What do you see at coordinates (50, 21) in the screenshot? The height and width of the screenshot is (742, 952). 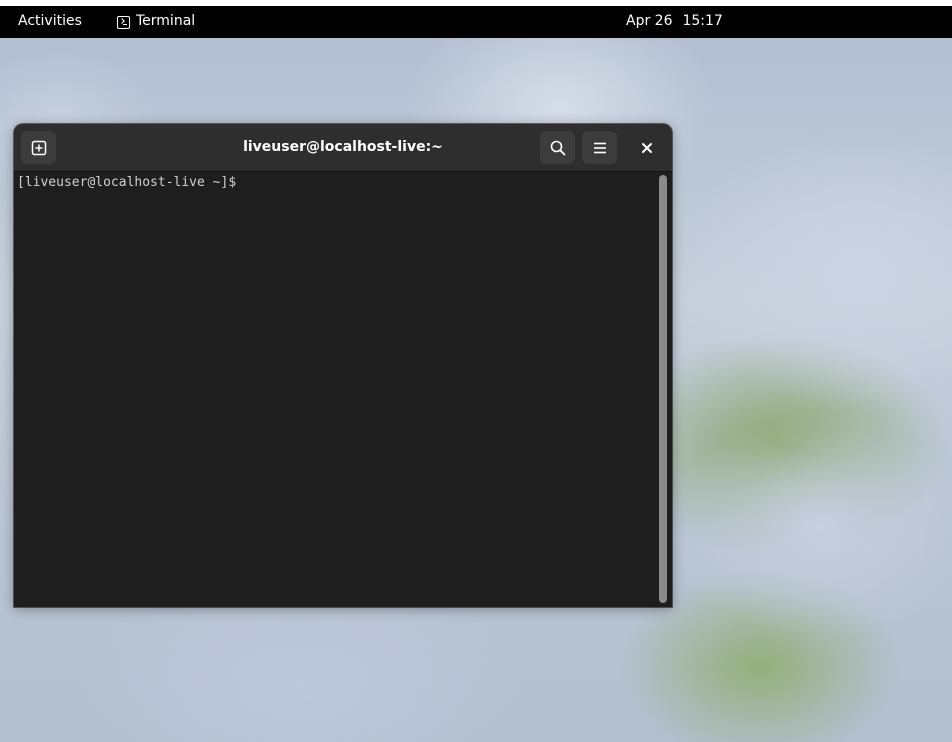 I see `activities-button: Activities` at bounding box center [50, 21].